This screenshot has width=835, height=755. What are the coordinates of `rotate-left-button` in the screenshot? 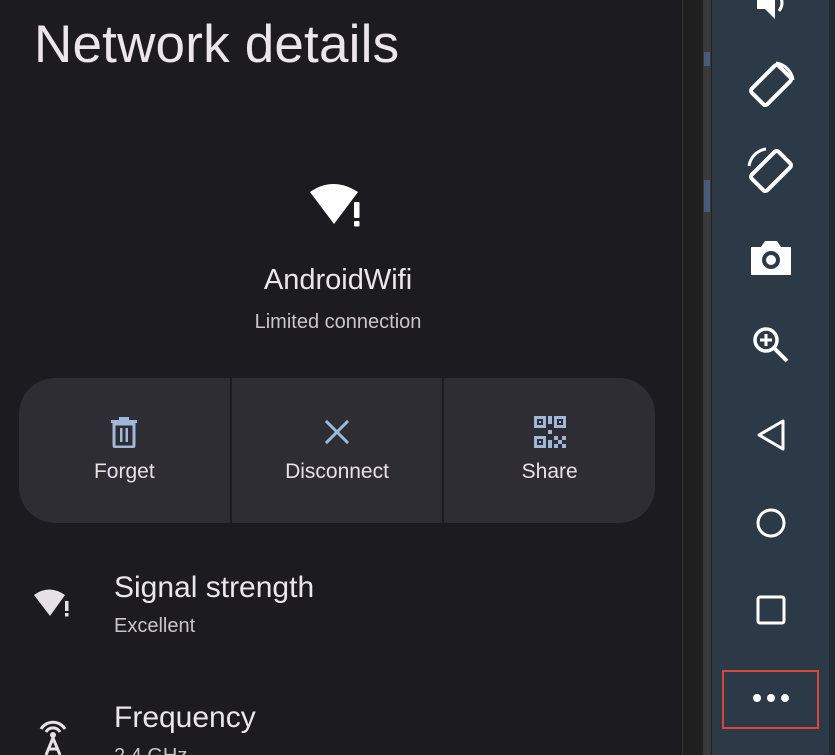 It's located at (771, 87).